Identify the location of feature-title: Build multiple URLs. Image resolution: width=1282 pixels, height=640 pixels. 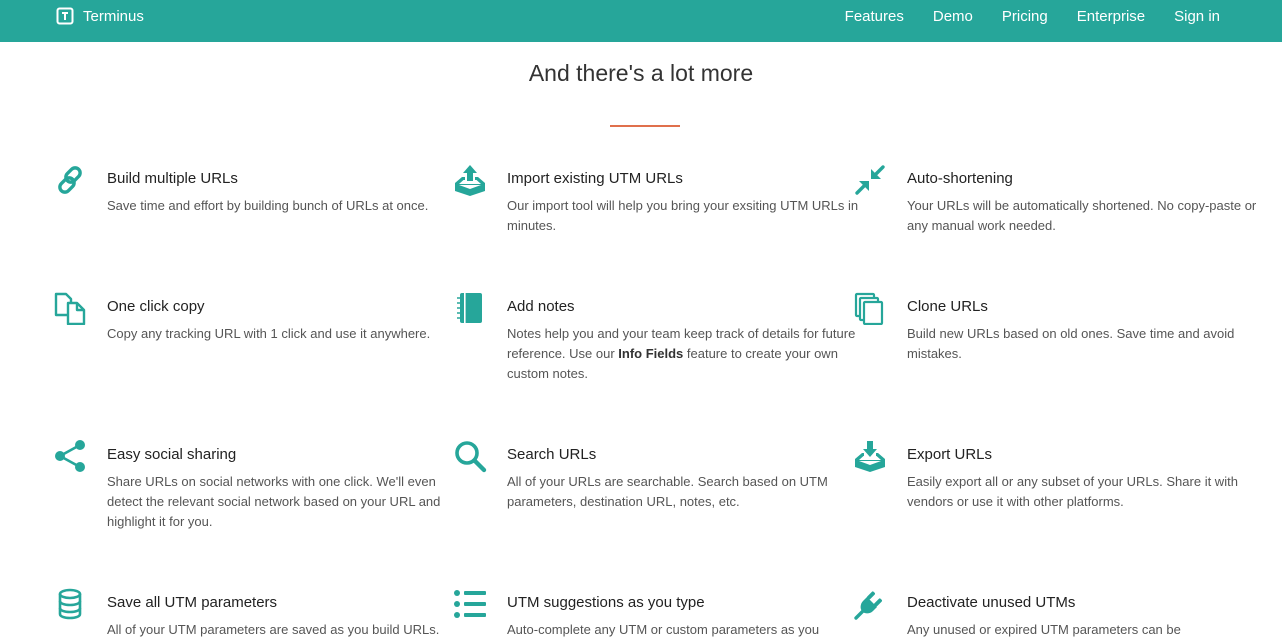
(172, 178).